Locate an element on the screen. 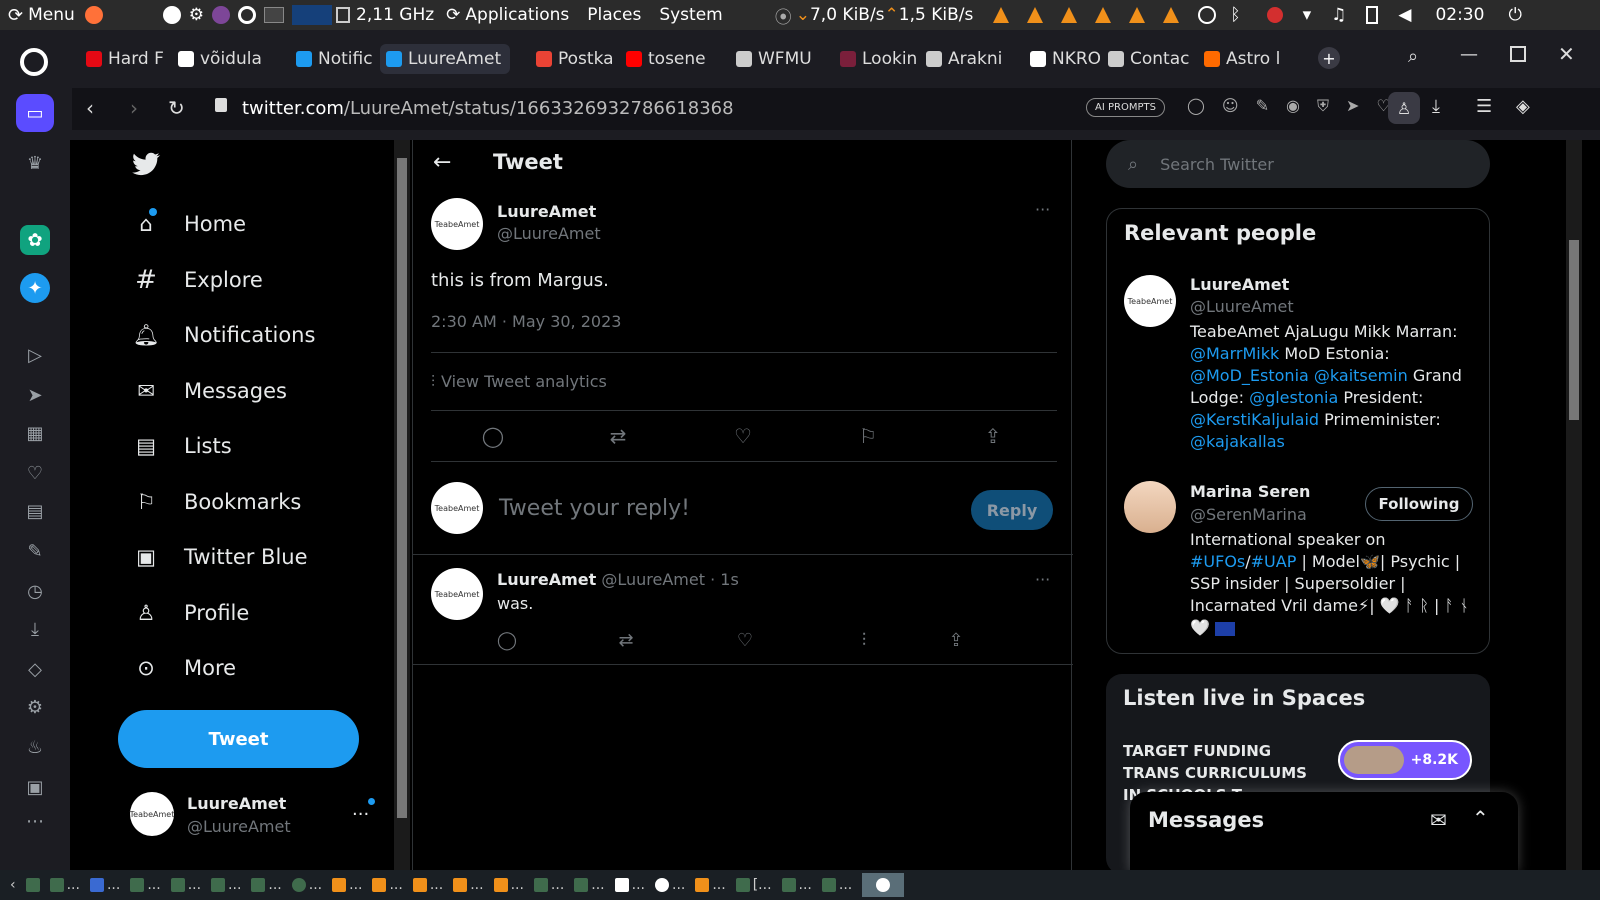 Image resolution: width=1600 pixels, height=900 pixels. mention-link: @kaitsemin is located at coordinates (1361, 375).